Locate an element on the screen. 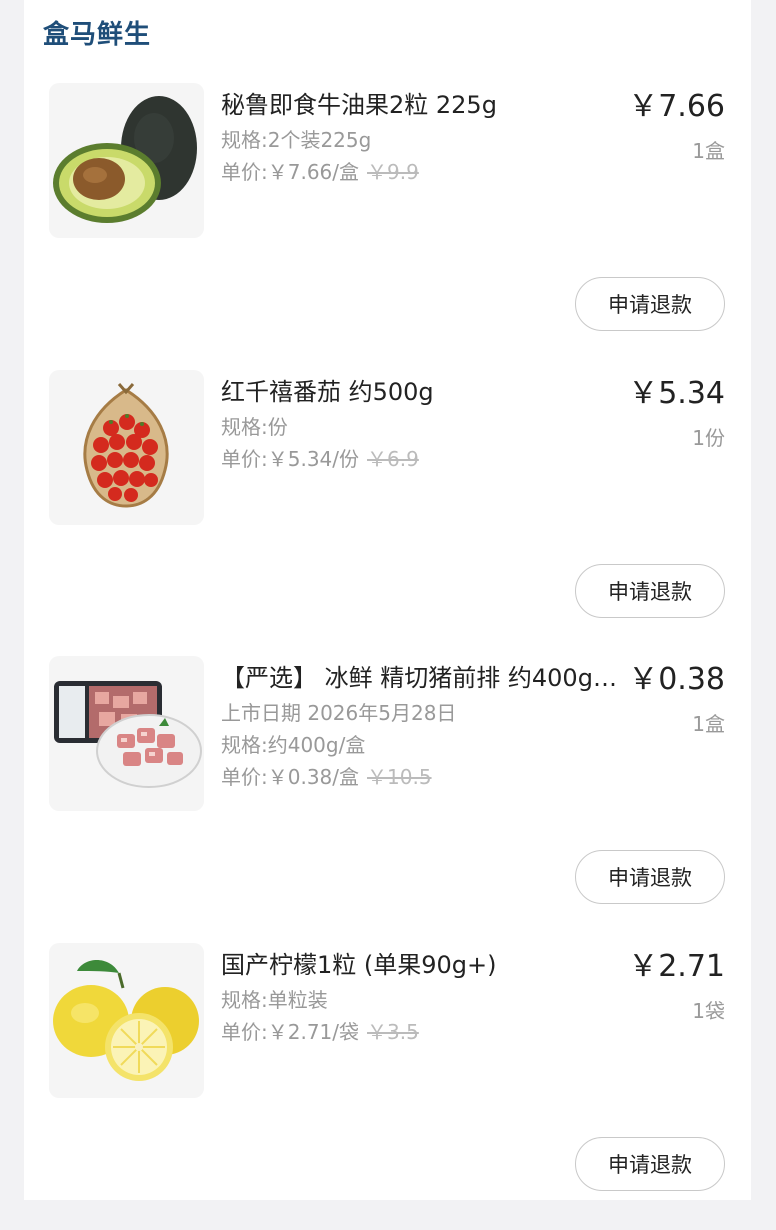 The height and width of the screenshot is (1230, 776). item-price: ￥7.66 is located at coordinates (676, 106).